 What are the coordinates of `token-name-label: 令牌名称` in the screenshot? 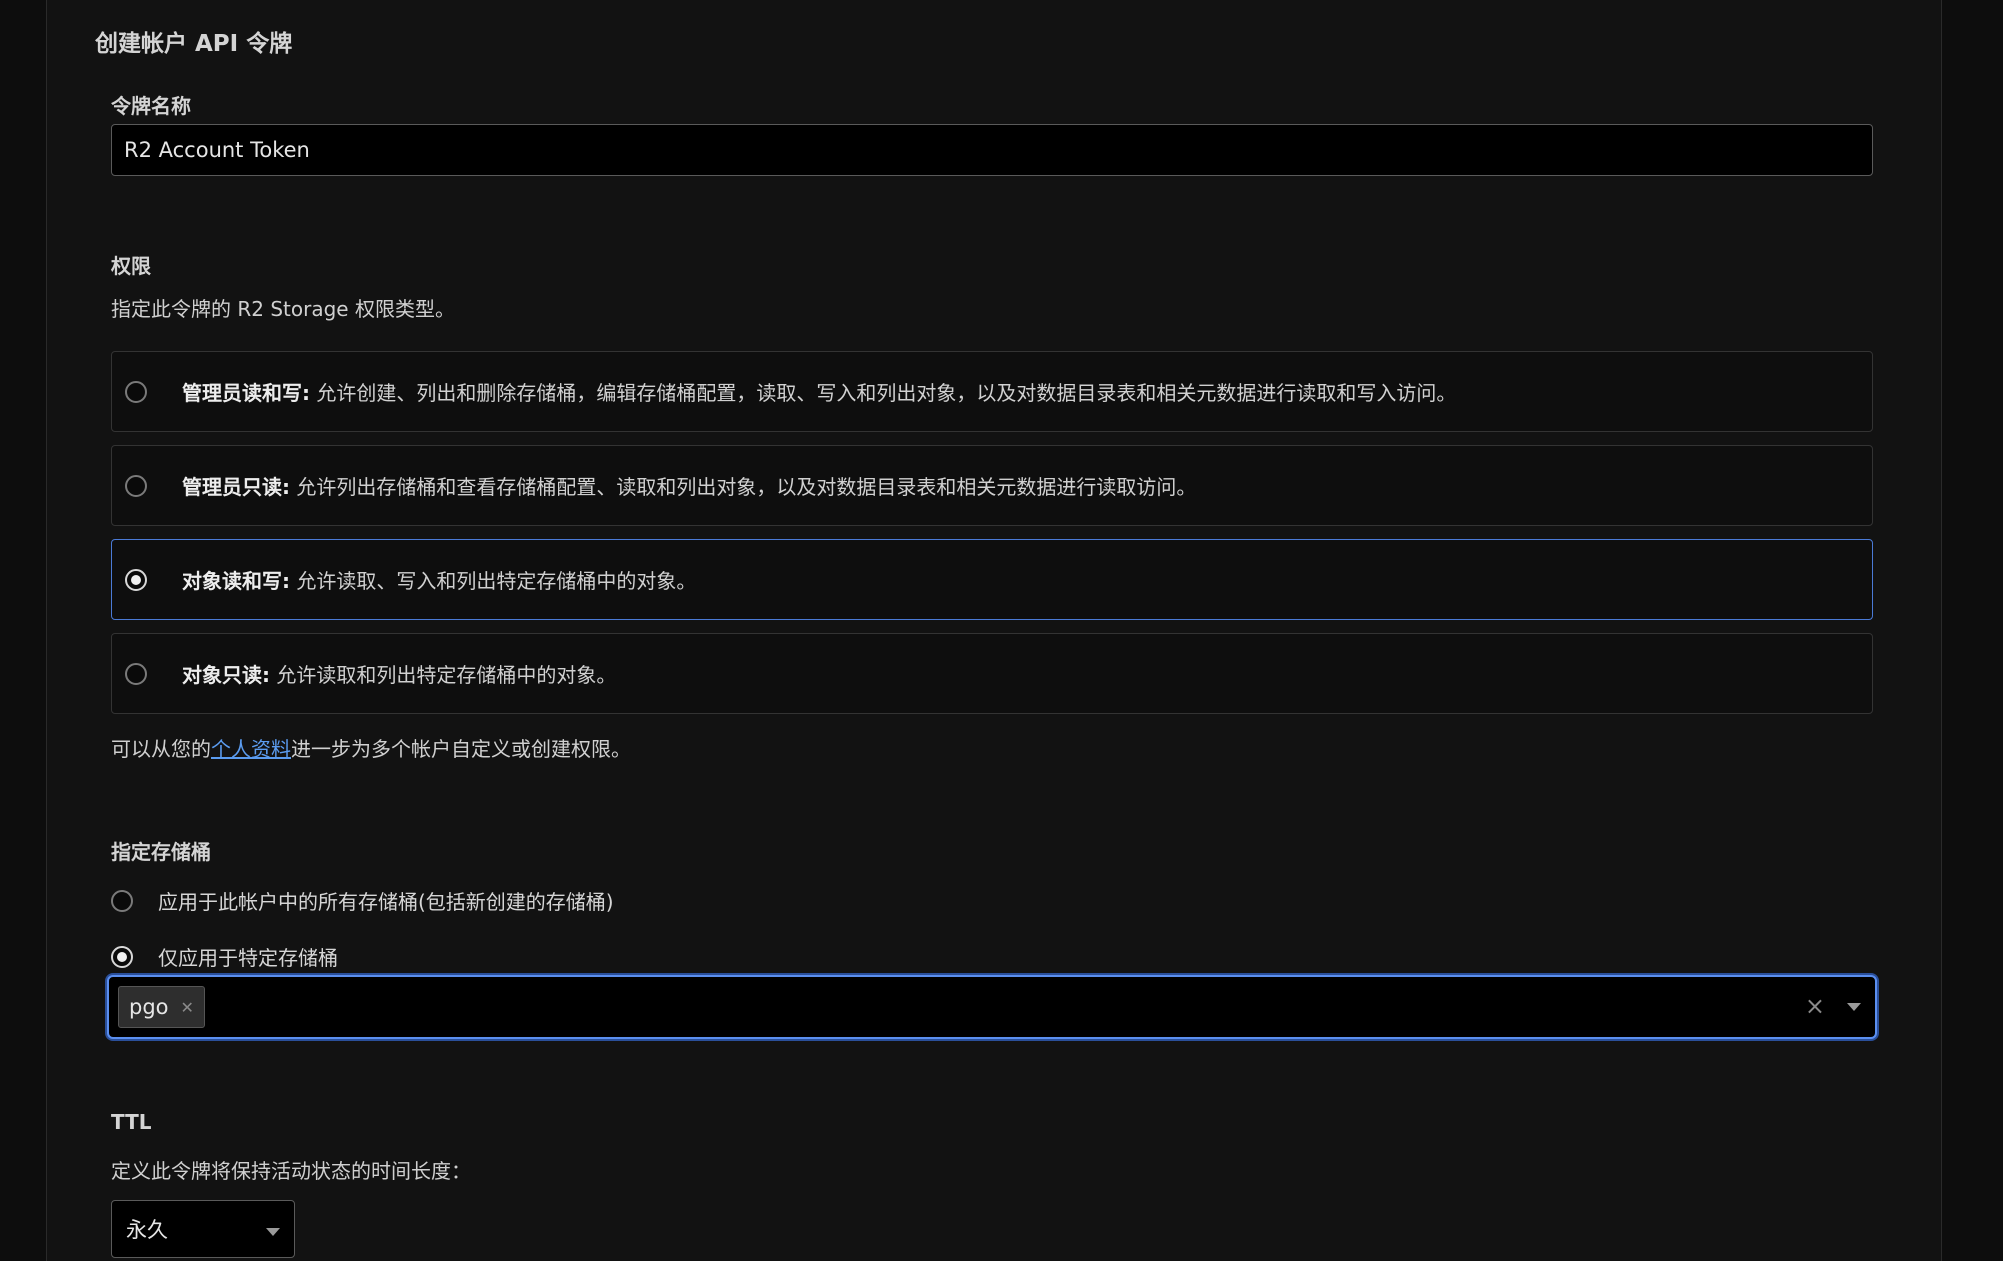 It's located at (151, 106).